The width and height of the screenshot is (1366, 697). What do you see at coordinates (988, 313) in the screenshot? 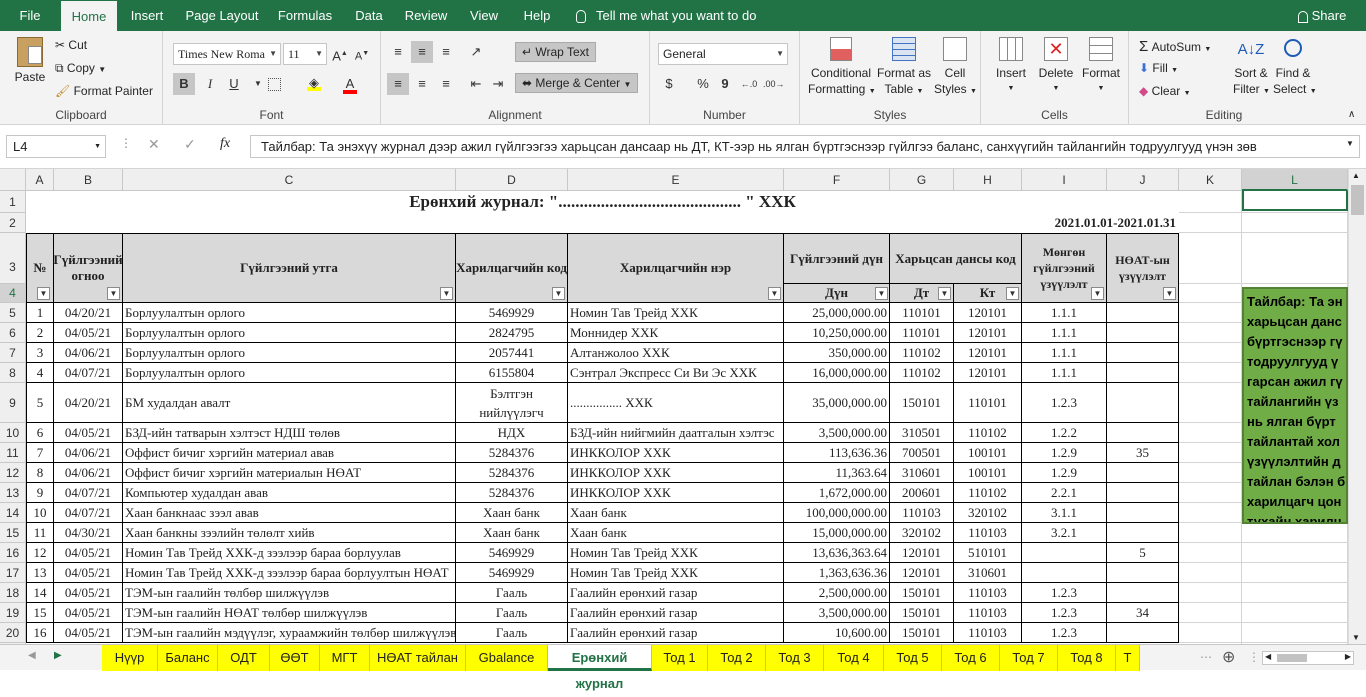
I see `cell-kt: 120101` at bounding box center [988, 313].